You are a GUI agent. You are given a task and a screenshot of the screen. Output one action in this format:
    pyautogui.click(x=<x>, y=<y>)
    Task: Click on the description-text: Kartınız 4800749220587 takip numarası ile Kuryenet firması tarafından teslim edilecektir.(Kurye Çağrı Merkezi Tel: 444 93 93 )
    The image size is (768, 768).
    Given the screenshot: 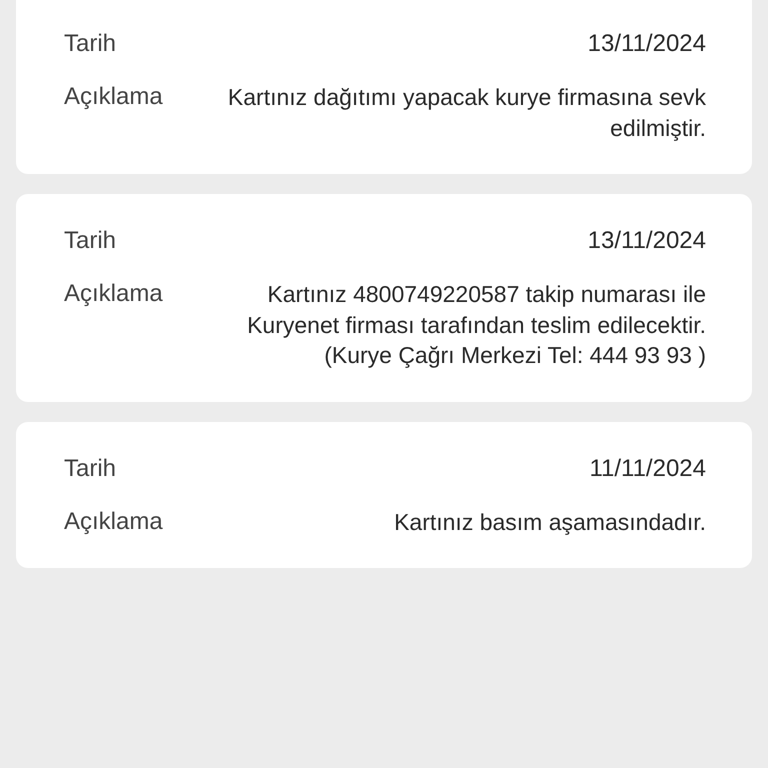 What is the action you would take?
    pyautogui.click(x=476, y=325)
    